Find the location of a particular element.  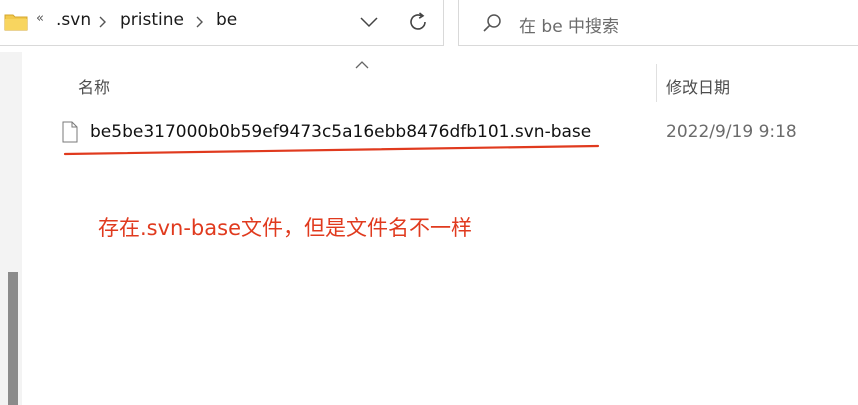

column-header-row is located at coordinates (440, 77).